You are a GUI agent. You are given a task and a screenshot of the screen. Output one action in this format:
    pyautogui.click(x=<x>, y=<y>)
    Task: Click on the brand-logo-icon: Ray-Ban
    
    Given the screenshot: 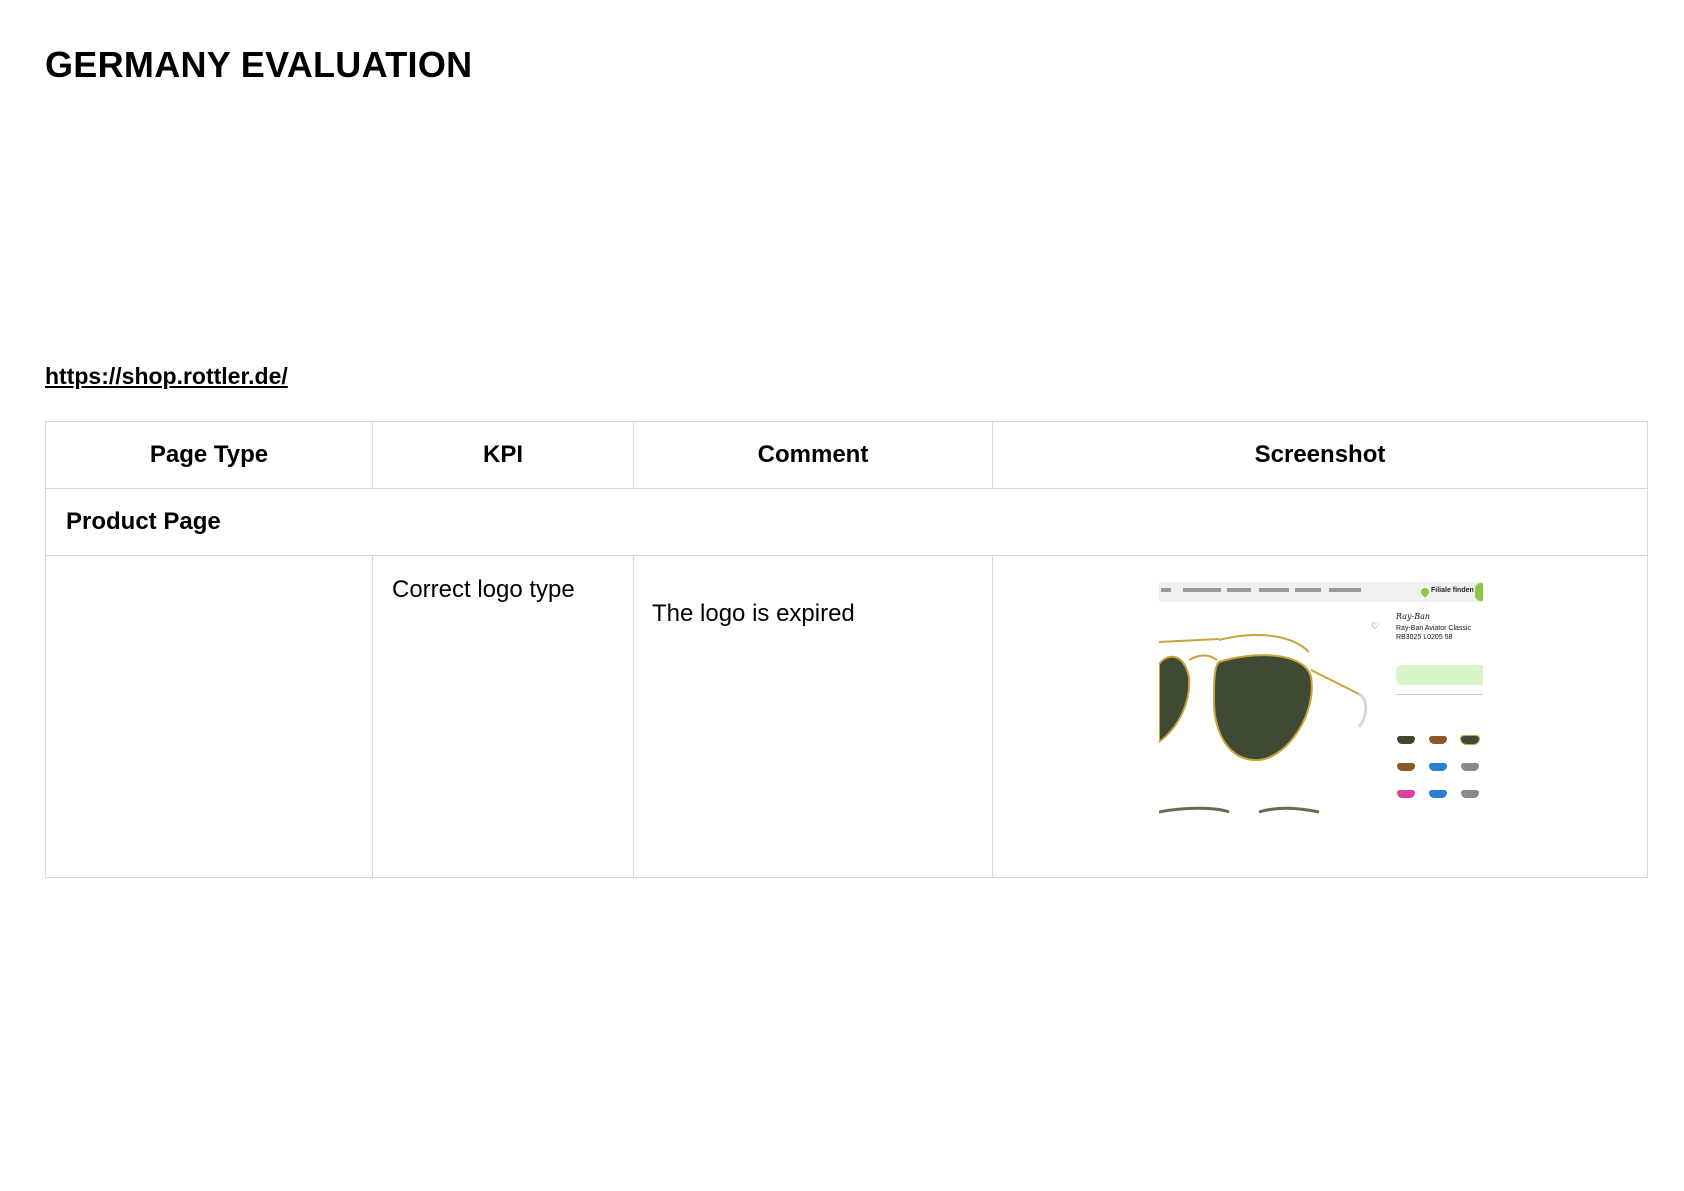 What is the action you would take?
    pyautogui.click(x=1413, y=616)
    